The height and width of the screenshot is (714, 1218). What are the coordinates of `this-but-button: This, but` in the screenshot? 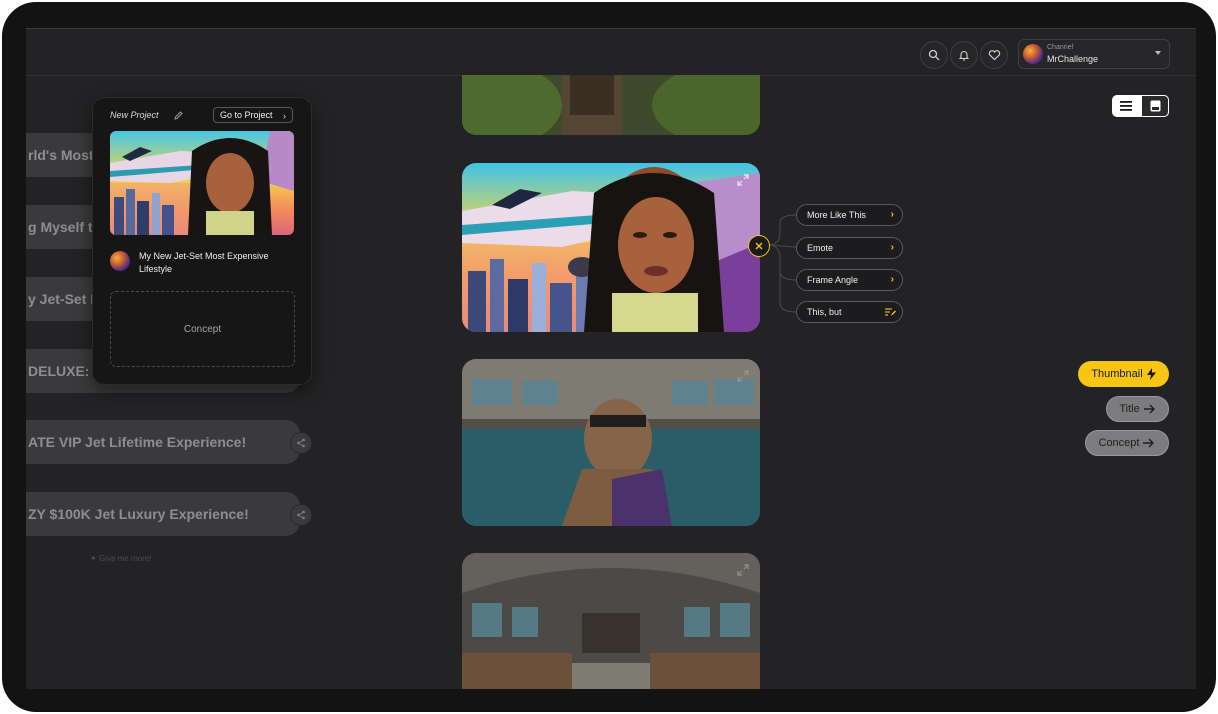 It's located at (849, 312).